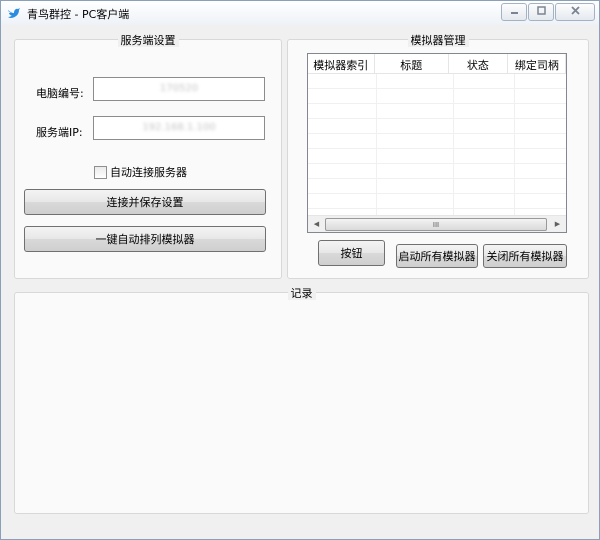 Image resolution: width=600 pixels, height=540 pixels. What do you see at coordinates (537, 63) in the screenshot?
I see `column-header-bound-handle: 绑定司柄` at bounding box center [537, 63].